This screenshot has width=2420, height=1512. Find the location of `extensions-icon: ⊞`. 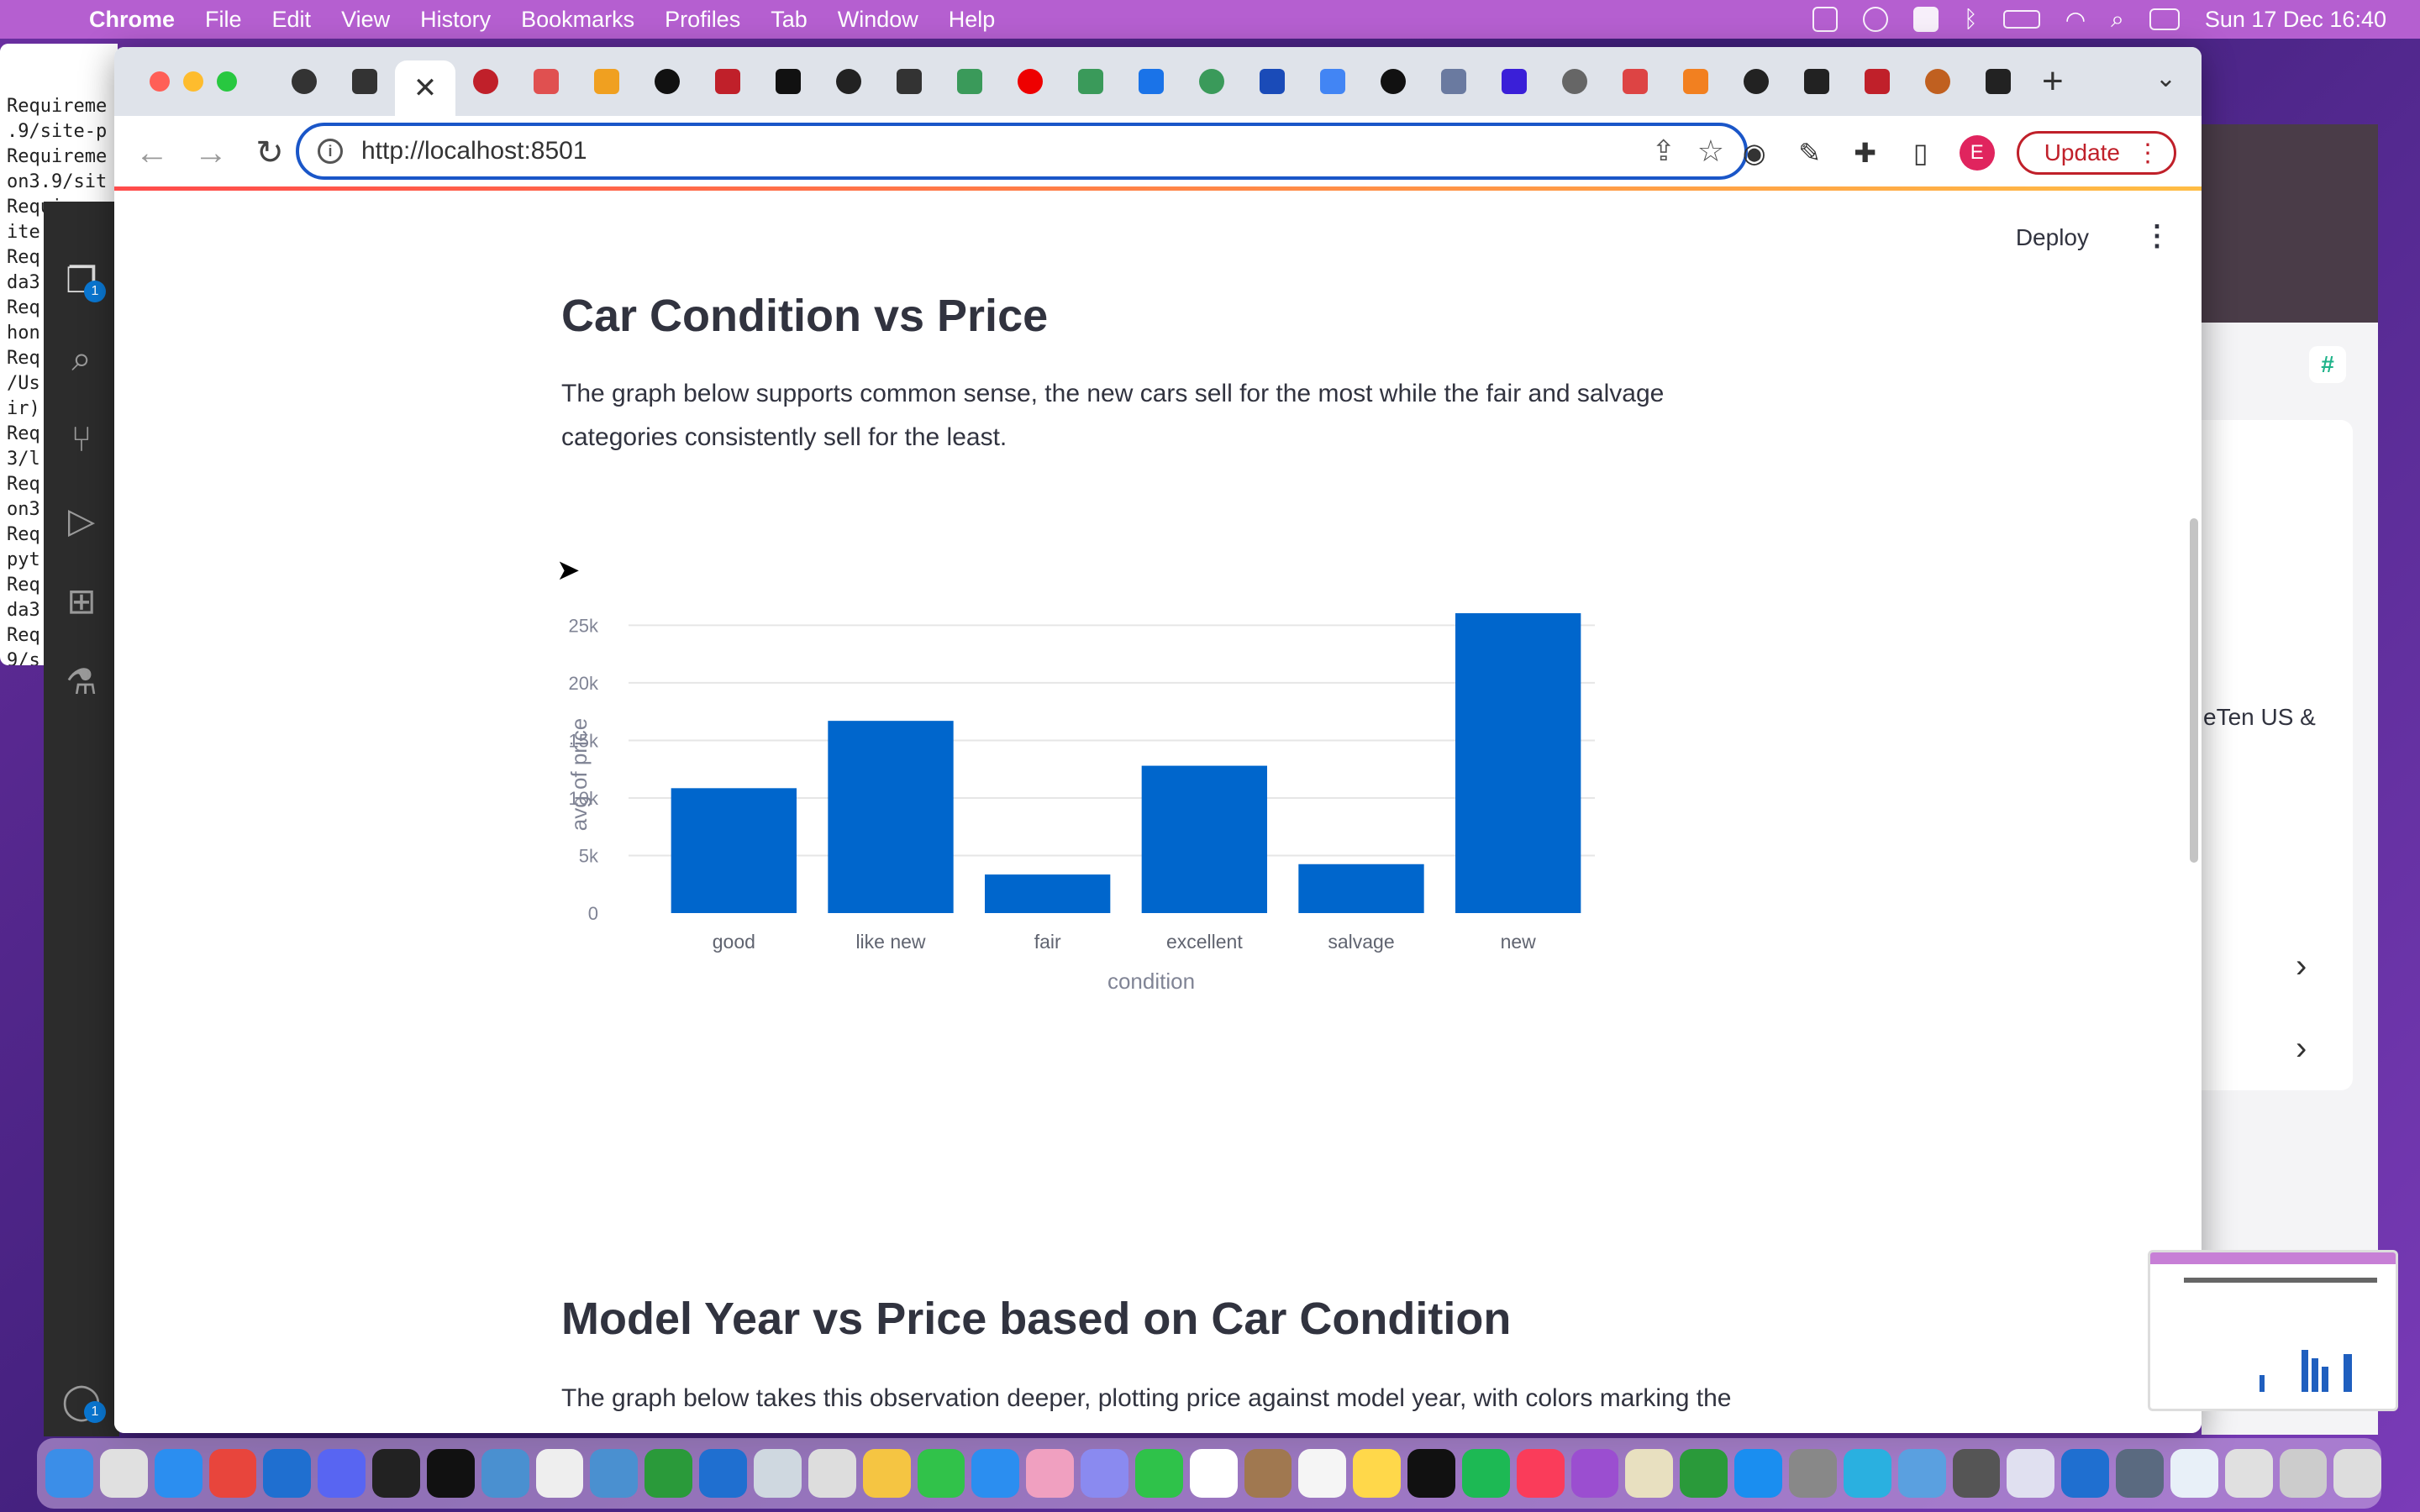

extensions-icon: ⊞ is located at coordinates (81, 601).